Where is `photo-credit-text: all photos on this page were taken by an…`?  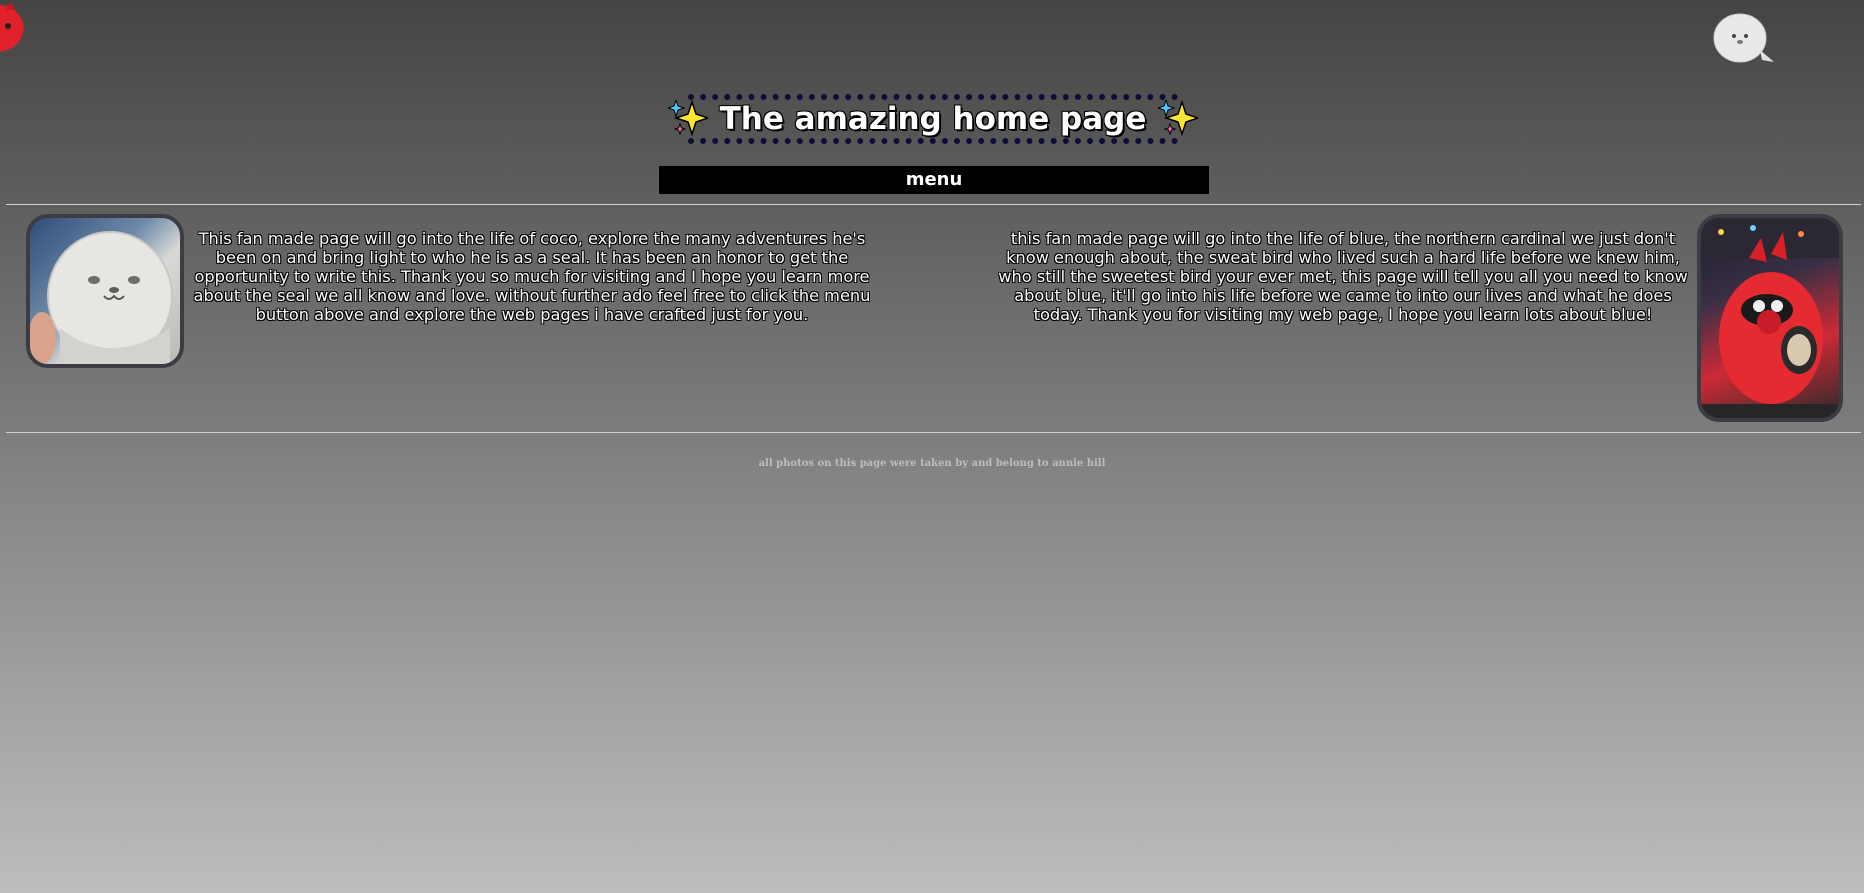
photo-credit-text: all photos on this page were taken by an… is located at coordinates (932, 463).